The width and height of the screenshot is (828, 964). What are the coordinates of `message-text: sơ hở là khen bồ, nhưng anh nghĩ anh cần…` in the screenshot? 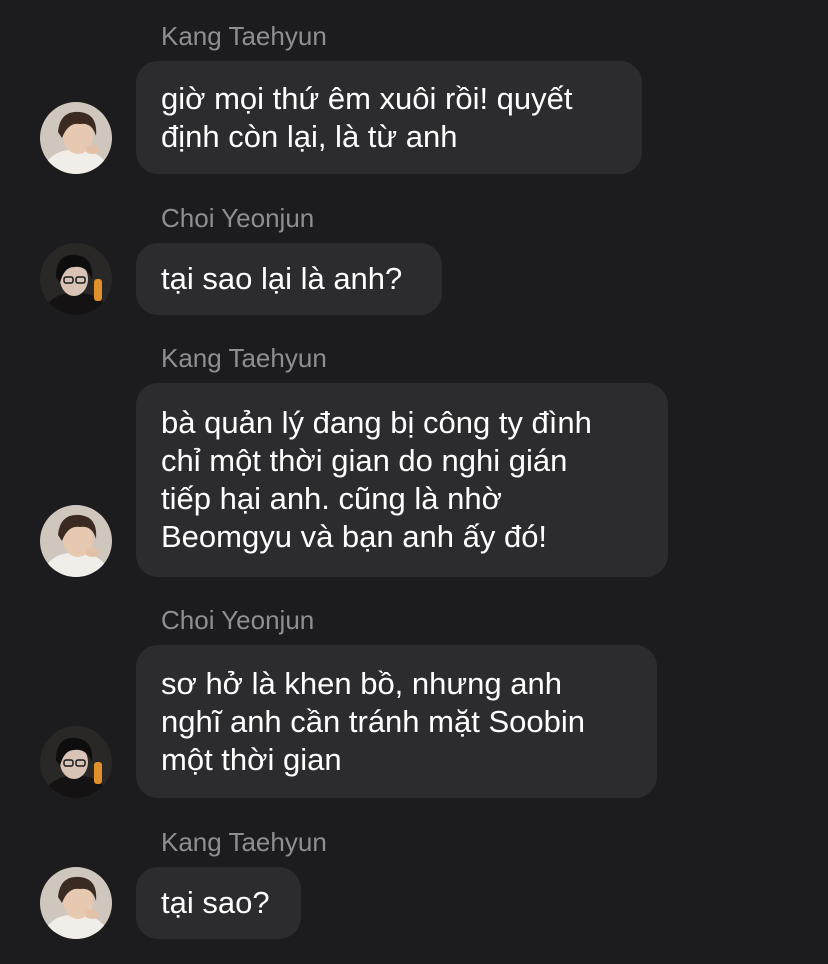 It's located at (373, 721).